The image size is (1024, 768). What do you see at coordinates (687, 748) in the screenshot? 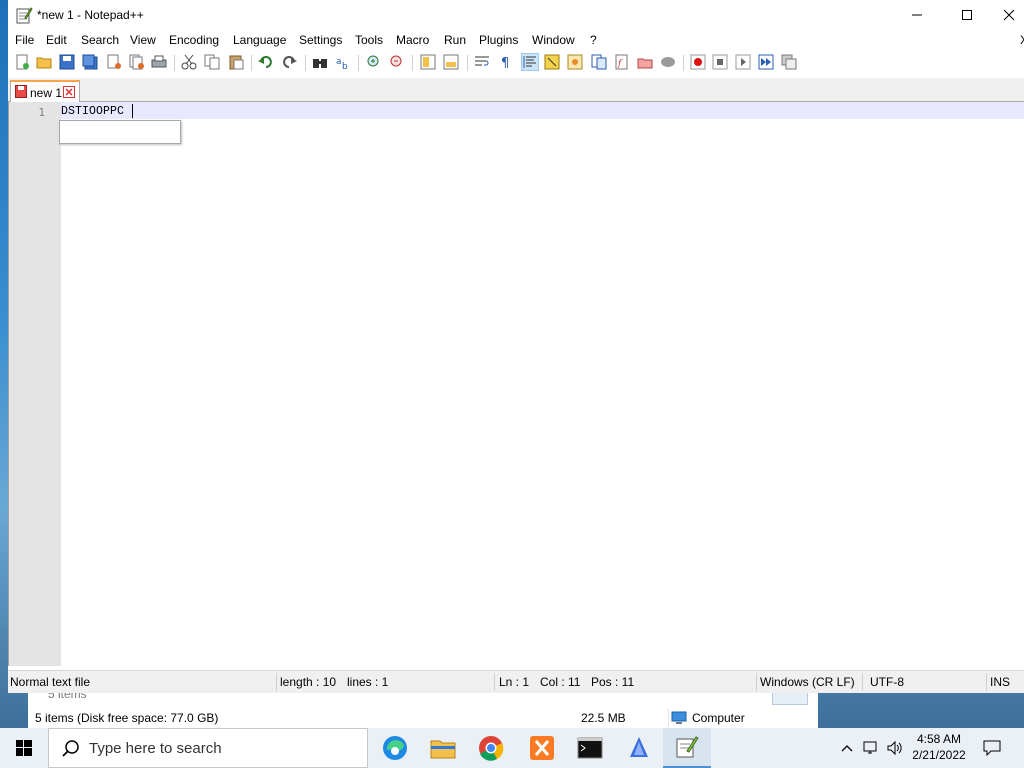
I see `taskbar-notepadpp` at bounding box center [687, 748].